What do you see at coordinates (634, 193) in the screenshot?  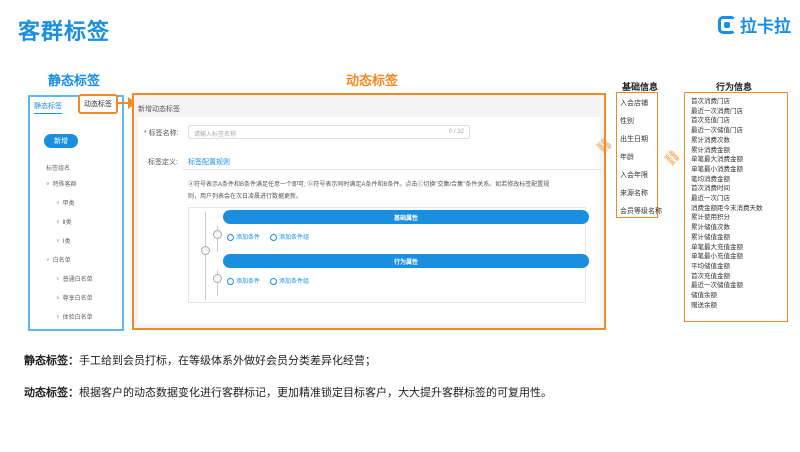 I see `basic-info-item: 来源名称` at bounding box center [634, 193].